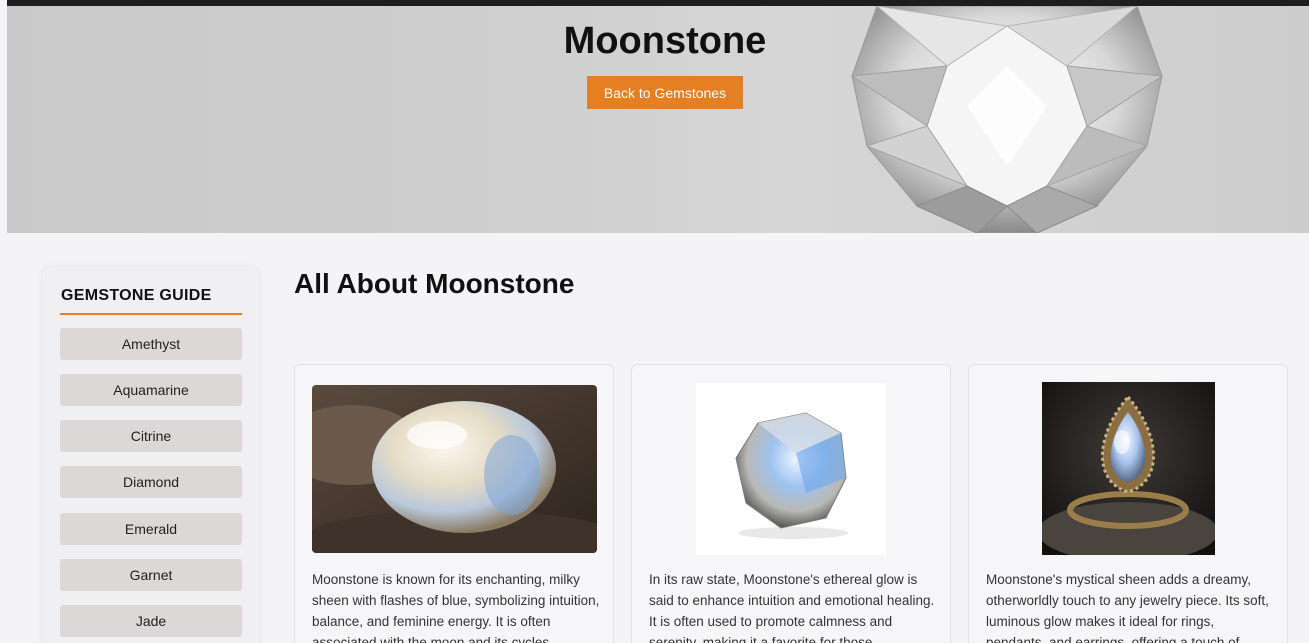 The width and height of the screenshot is (1309, 643). Describe the element at coordinates (151, 390) in the screenshot. I see `sidebar-item-aquamarine: Aquamarine` at that location.